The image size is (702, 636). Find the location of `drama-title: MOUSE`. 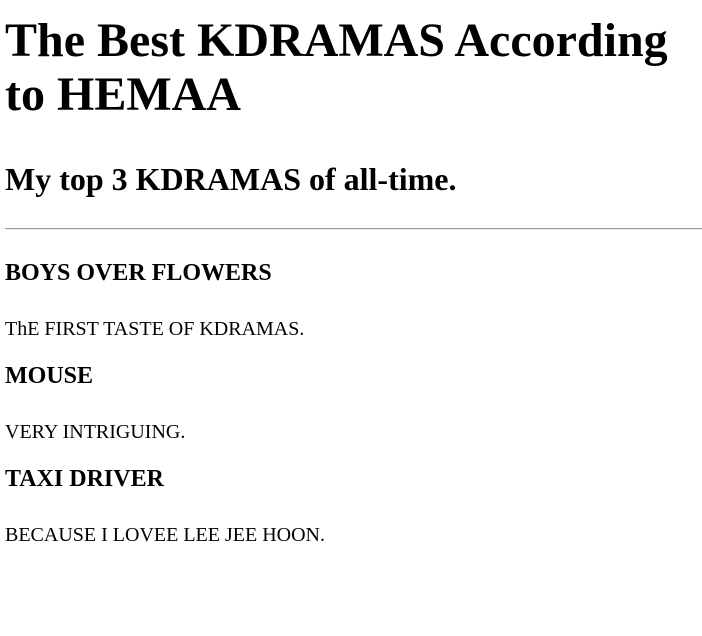

drama-title: MOUSE is located at coordinates (49, 376).